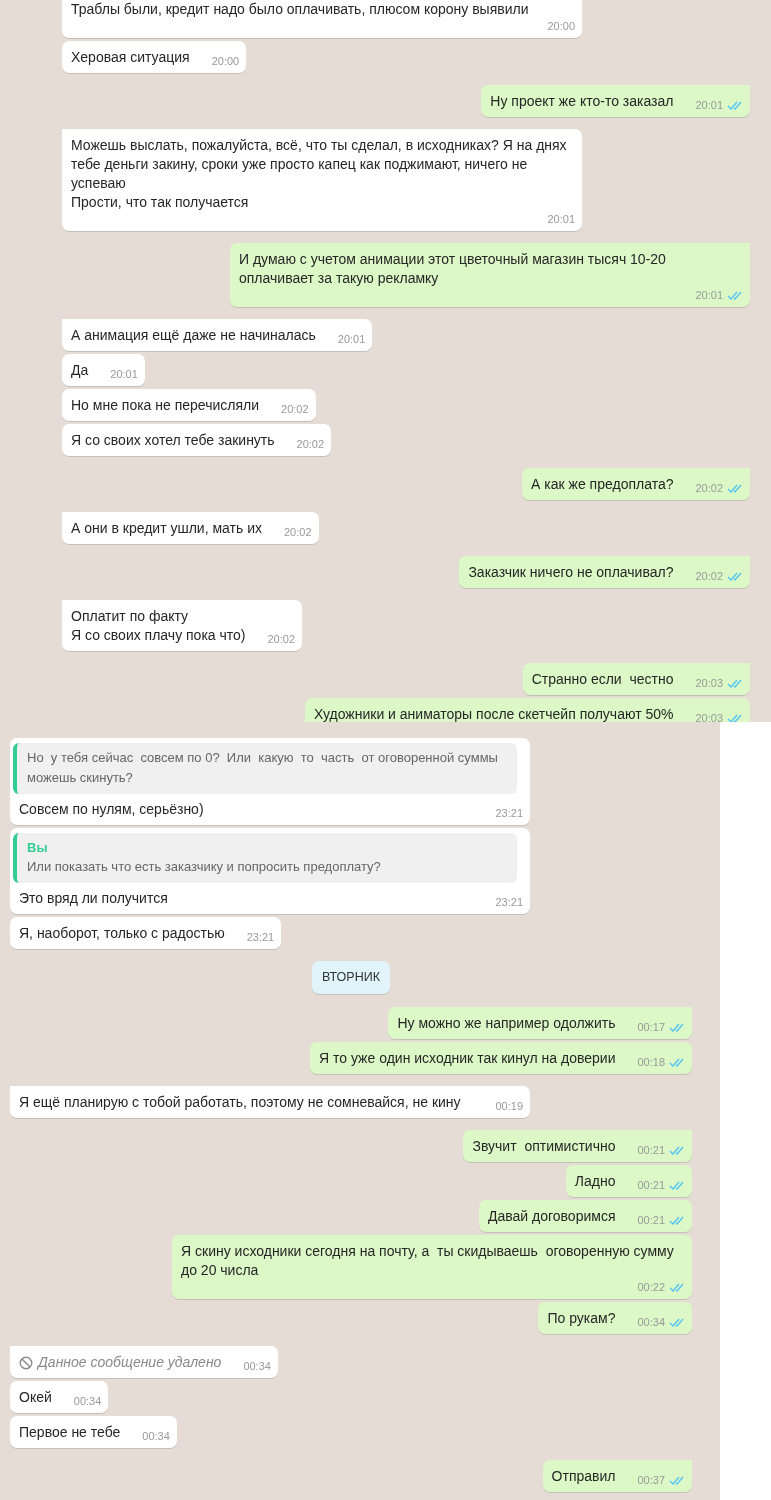 The image size is (771, 1500). I want to click on message-text: Совсем по нулям, серьёзно), so click(111, 810).